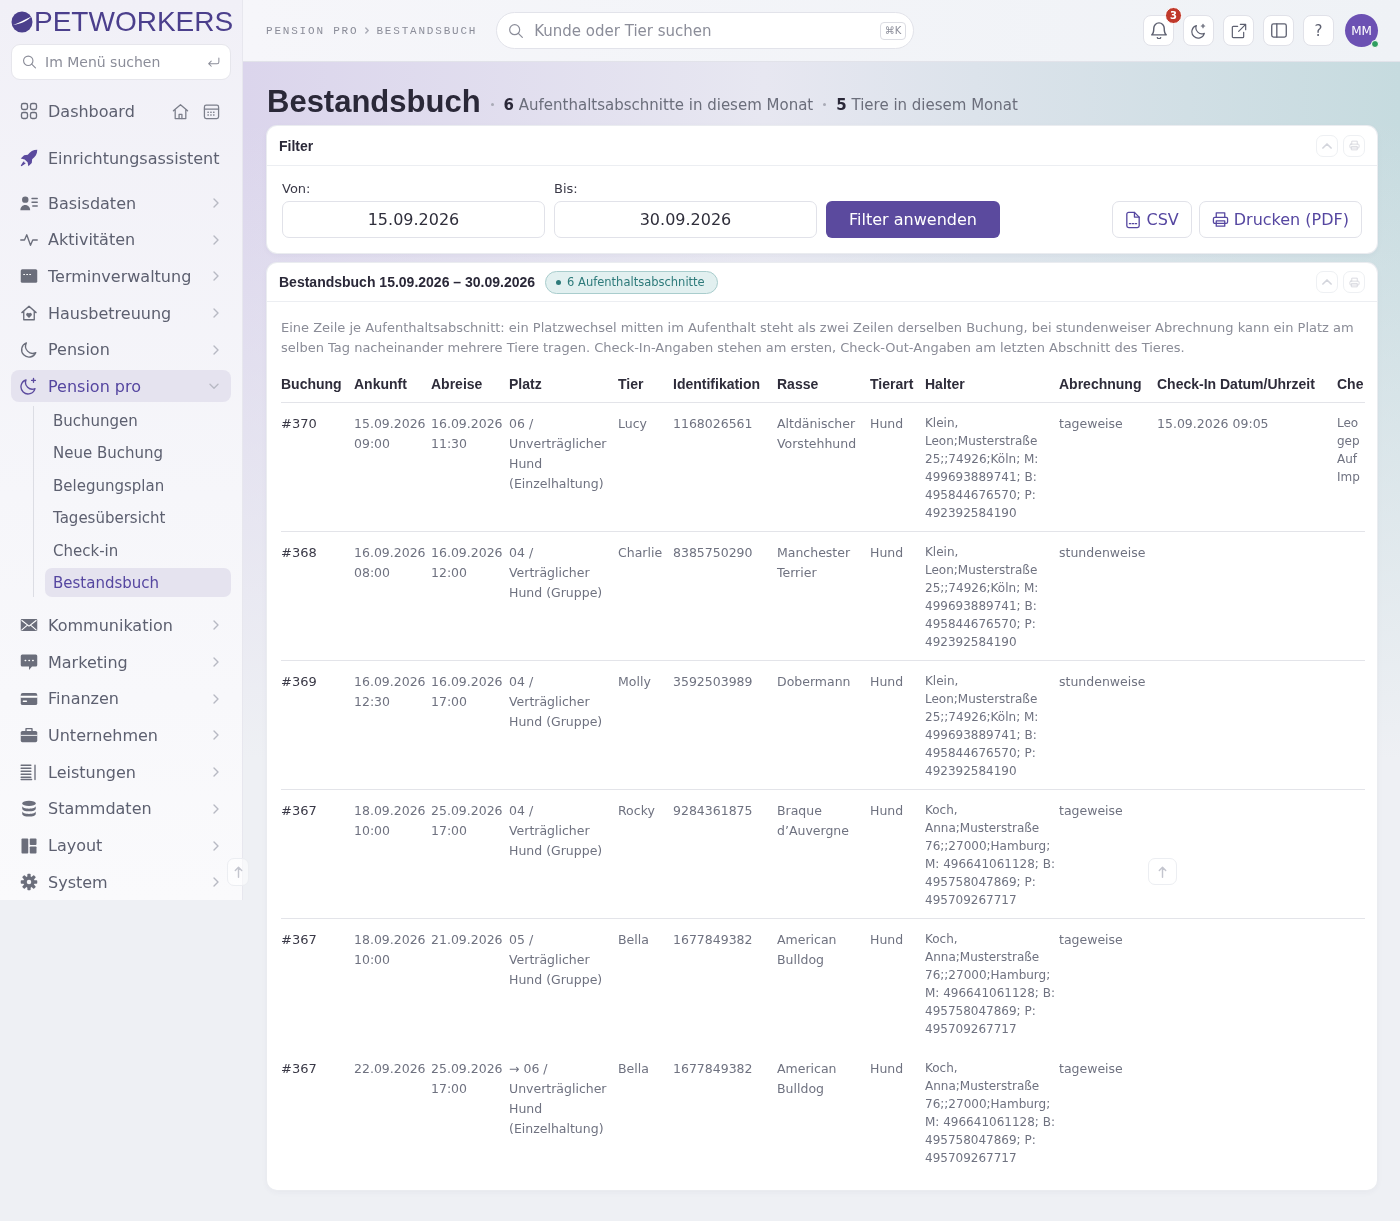 The height and width of the screenshot is (1221, 1400). What do you see at coordinates (213, 62) in the screenshot?
I see `enter-icon` at bounding box center [213, 62].